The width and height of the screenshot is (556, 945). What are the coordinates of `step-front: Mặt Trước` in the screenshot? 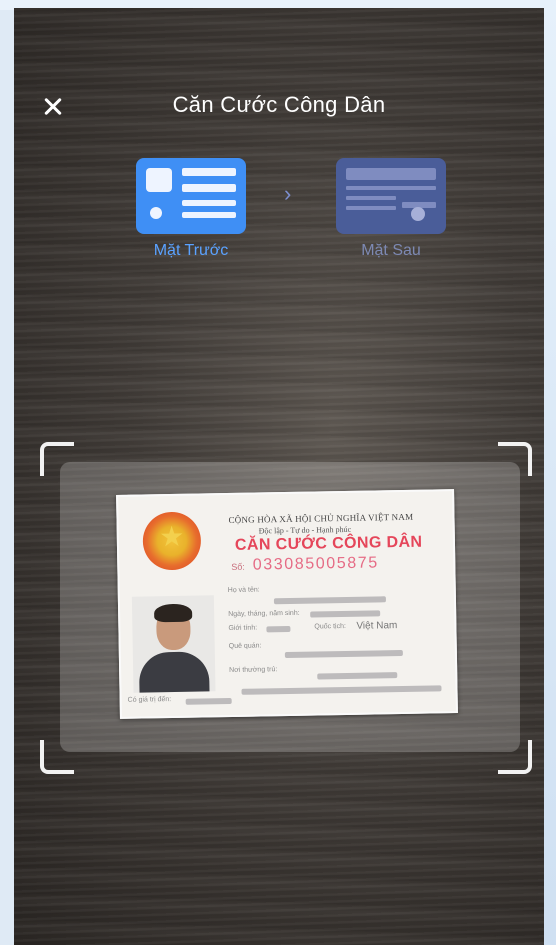 It's located at (191, 209).